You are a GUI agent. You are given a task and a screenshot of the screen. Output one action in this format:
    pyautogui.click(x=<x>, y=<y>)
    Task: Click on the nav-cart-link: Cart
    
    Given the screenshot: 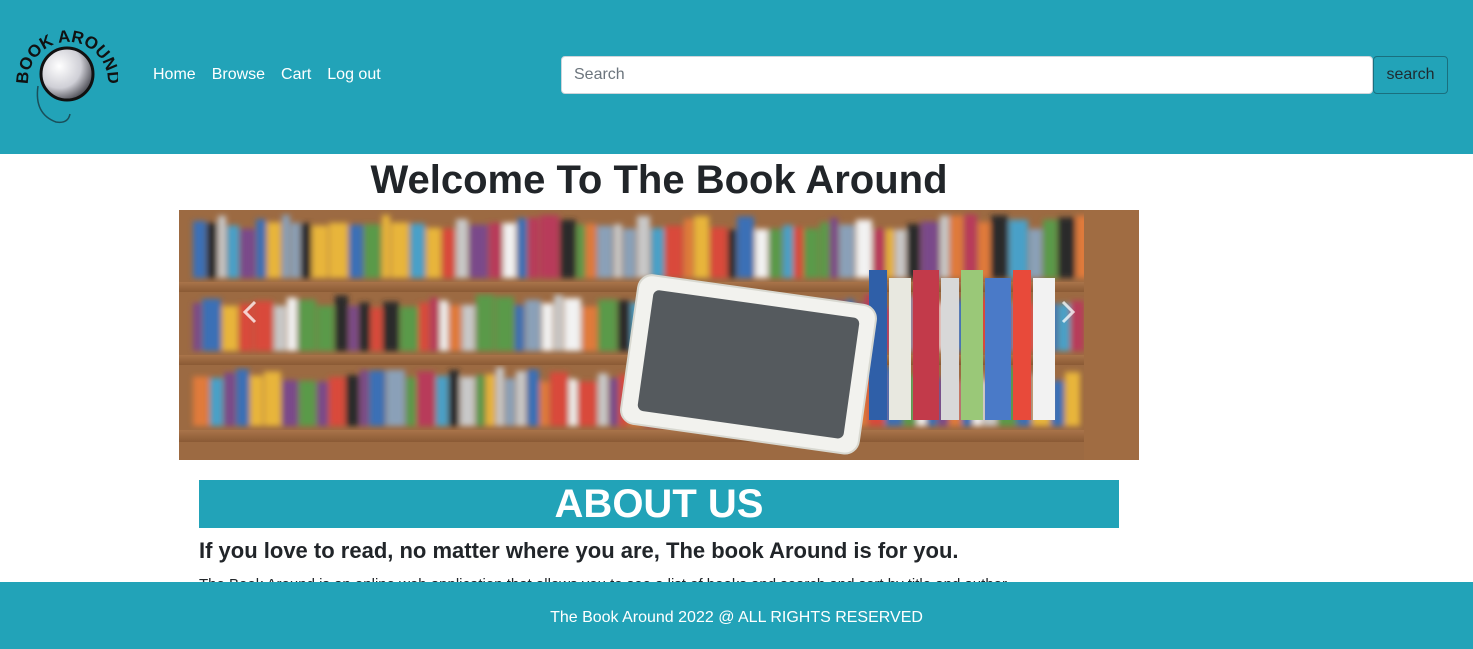 What is the action you would take?
    pyautogui.click(x=296, y=75)
    